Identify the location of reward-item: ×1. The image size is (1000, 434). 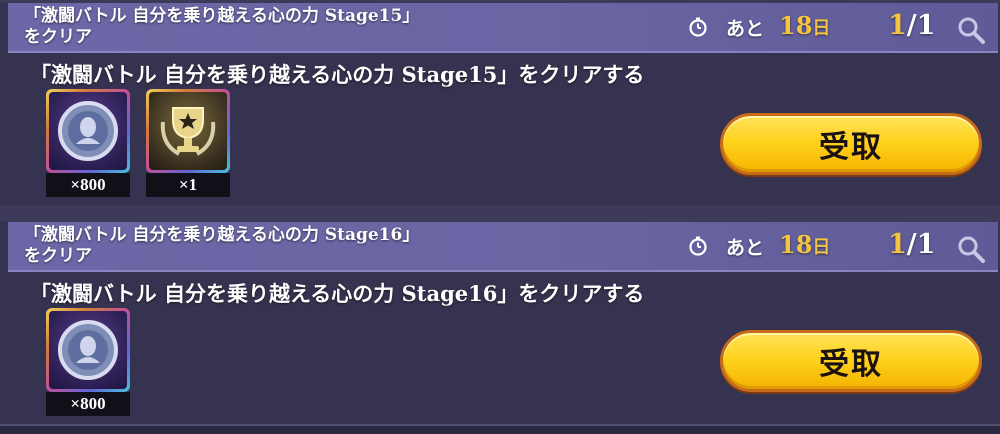
(190, 144).